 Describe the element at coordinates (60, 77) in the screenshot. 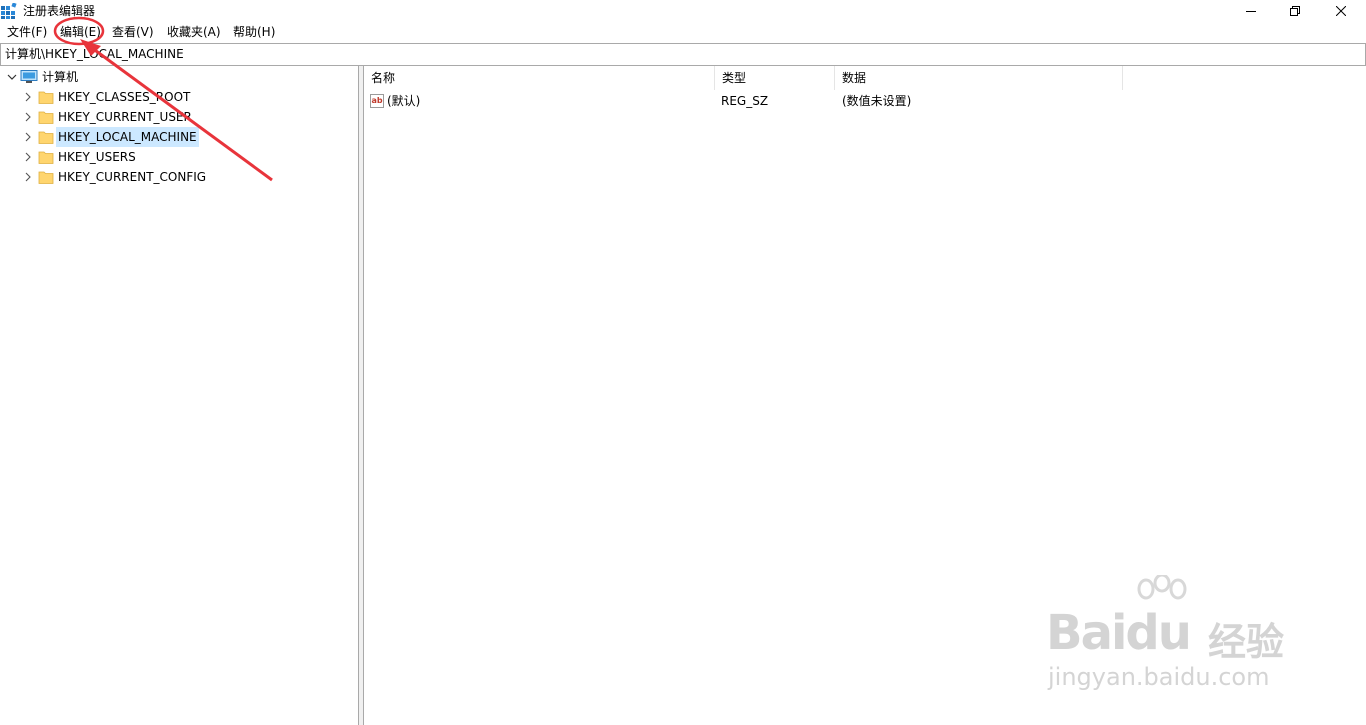

I see `tree-root-label: 计算机` at that location.